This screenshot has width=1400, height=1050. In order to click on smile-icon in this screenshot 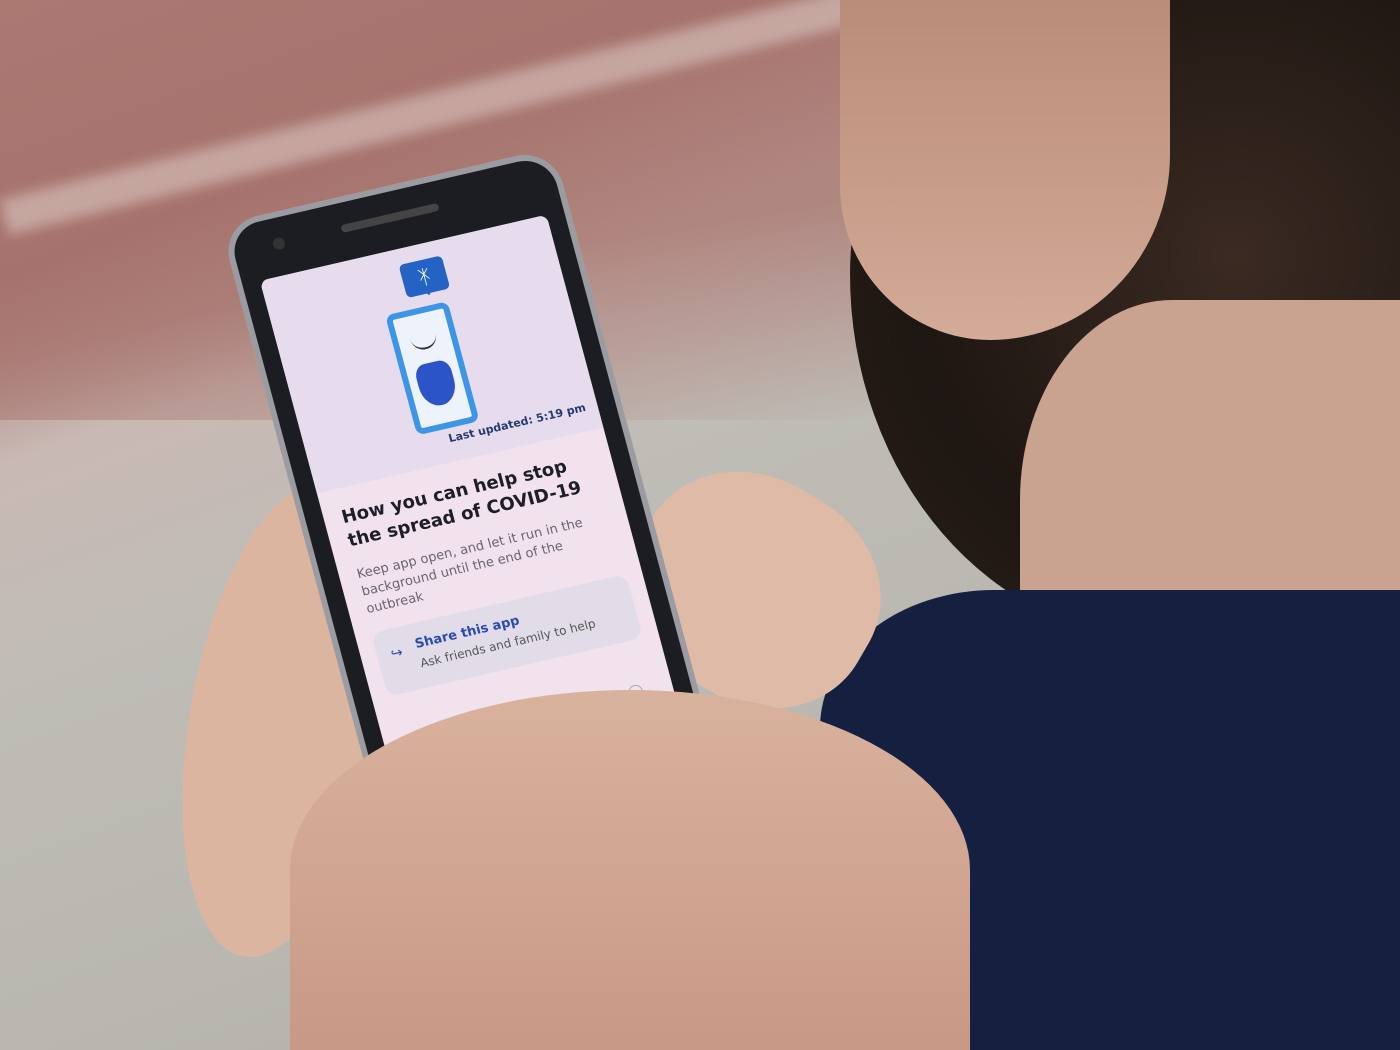, I will do `click(424, 341)`.